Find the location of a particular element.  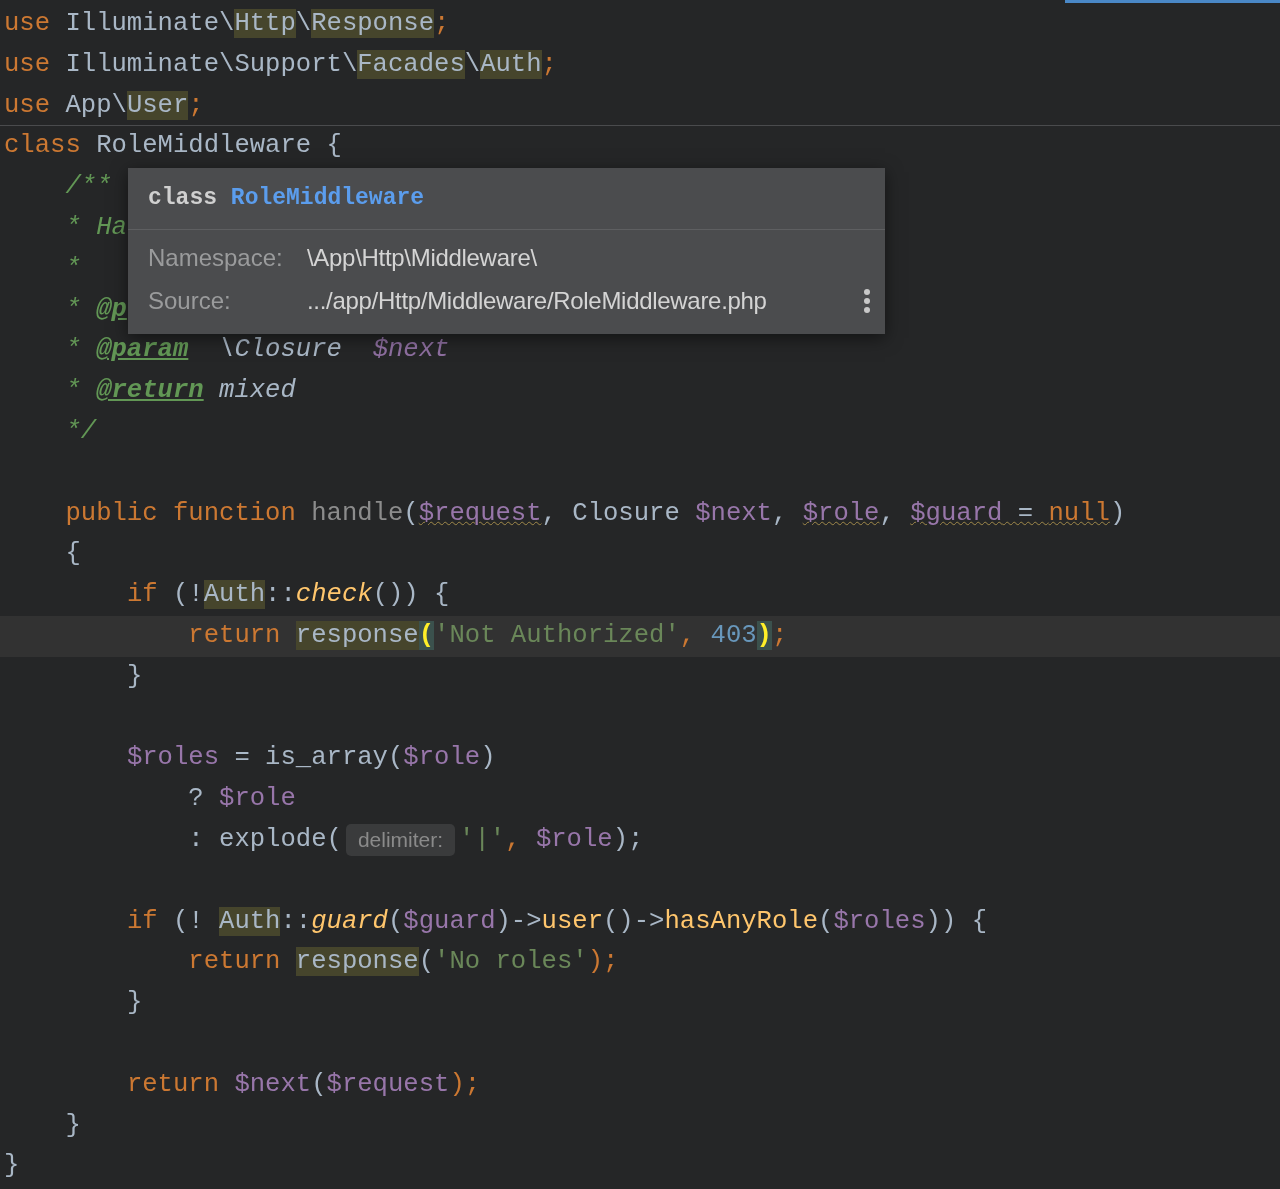

field-value: \App\Http\Middleware\ is located at coordinates (422, 257).